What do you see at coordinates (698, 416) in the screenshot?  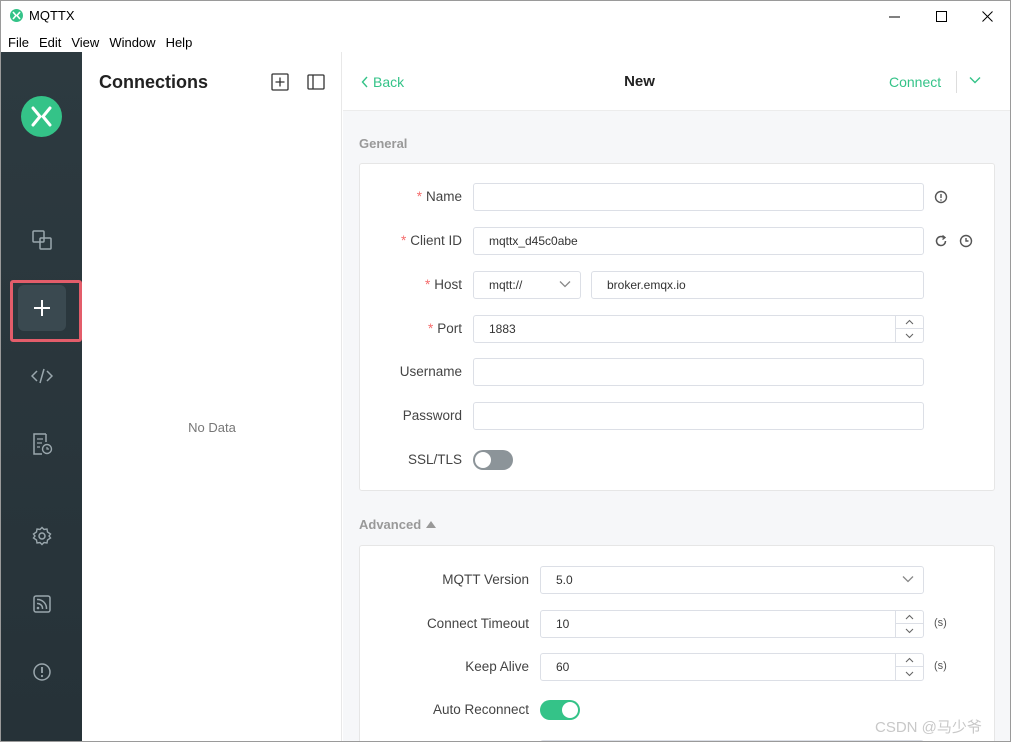 I see `password-input` at bounding box center [698, 416].